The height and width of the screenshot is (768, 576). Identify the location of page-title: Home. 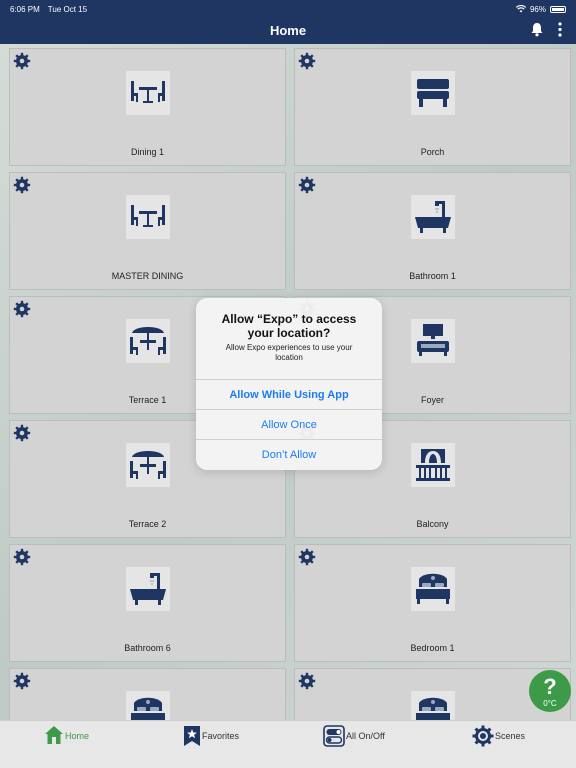
(288, 30).